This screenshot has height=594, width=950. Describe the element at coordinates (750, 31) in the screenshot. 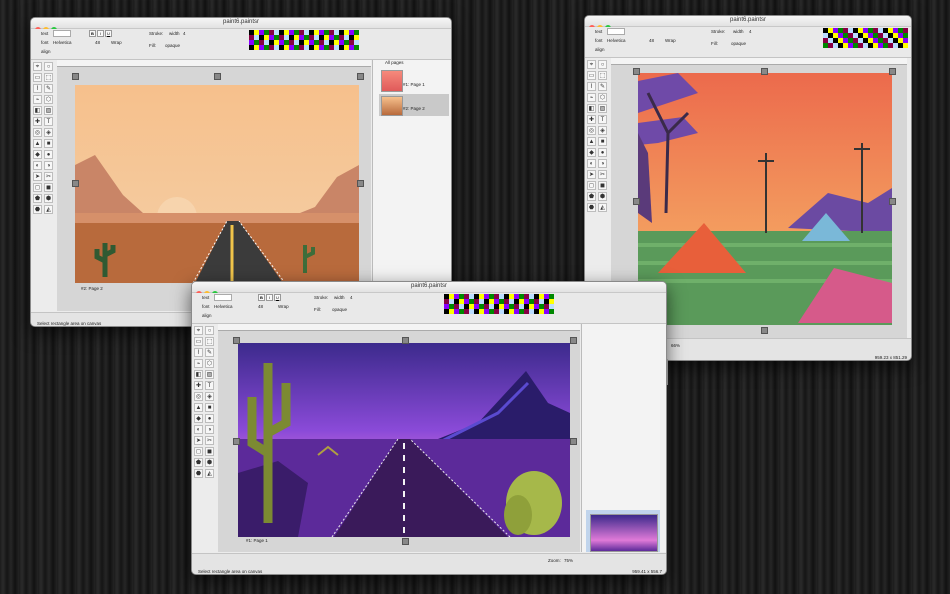

I see `width-value: 4` at that location.